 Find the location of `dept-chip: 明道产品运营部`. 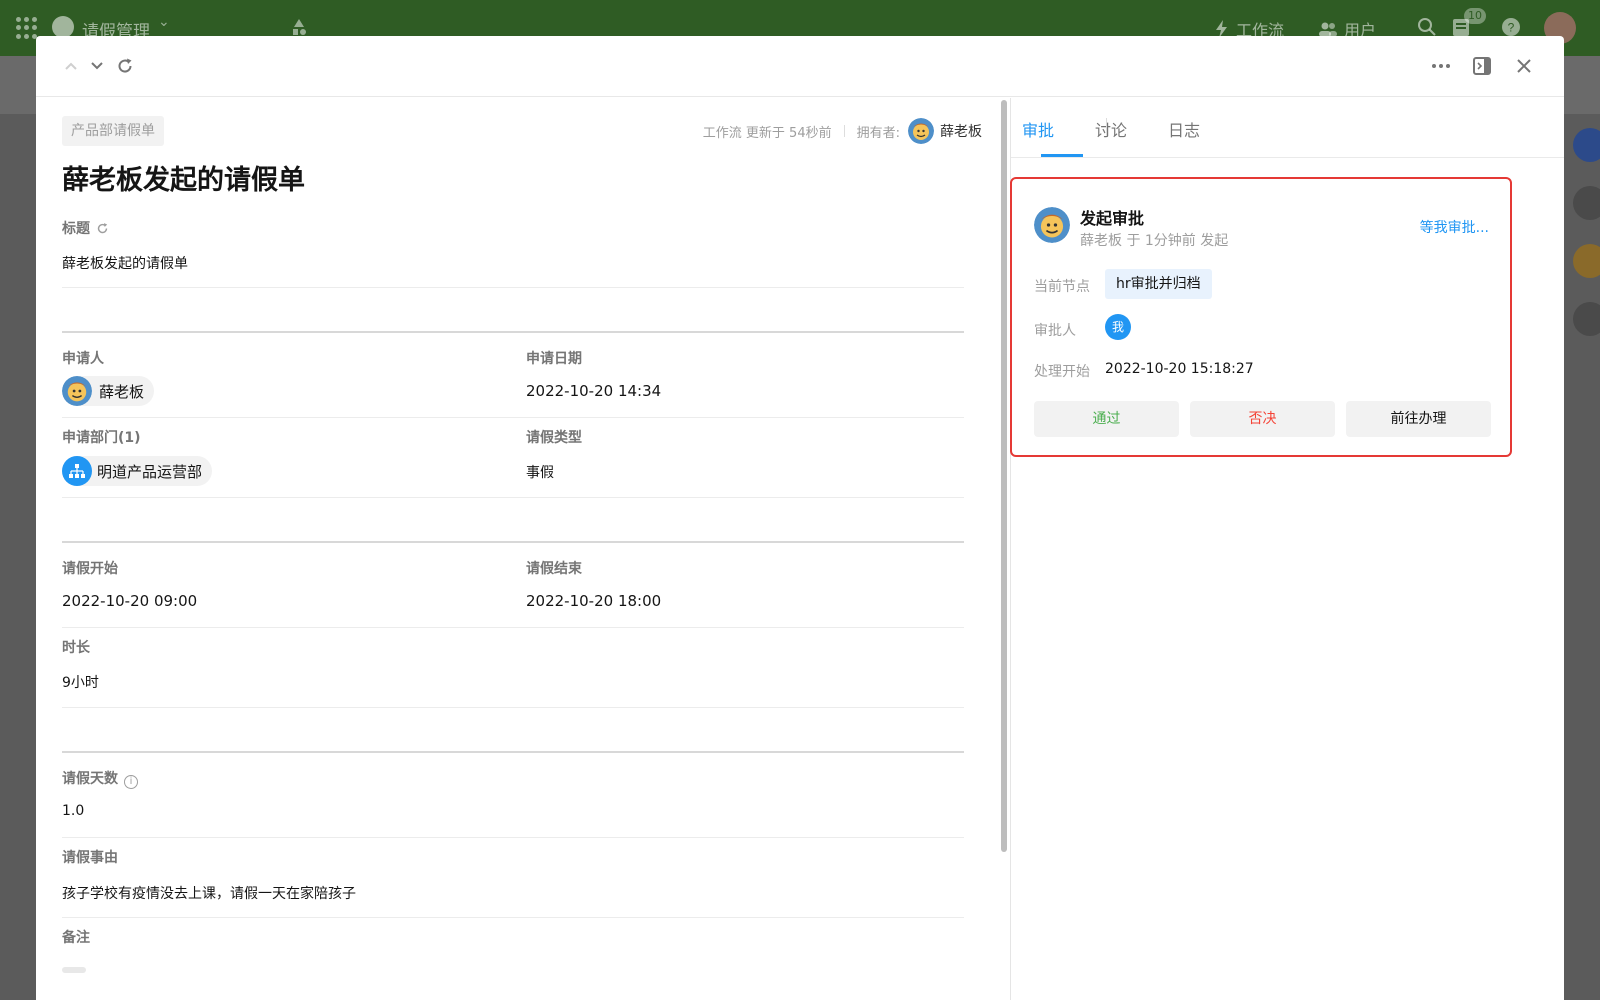

dept-chip: 明道产品运营部 is located at coordinates (137, 471).